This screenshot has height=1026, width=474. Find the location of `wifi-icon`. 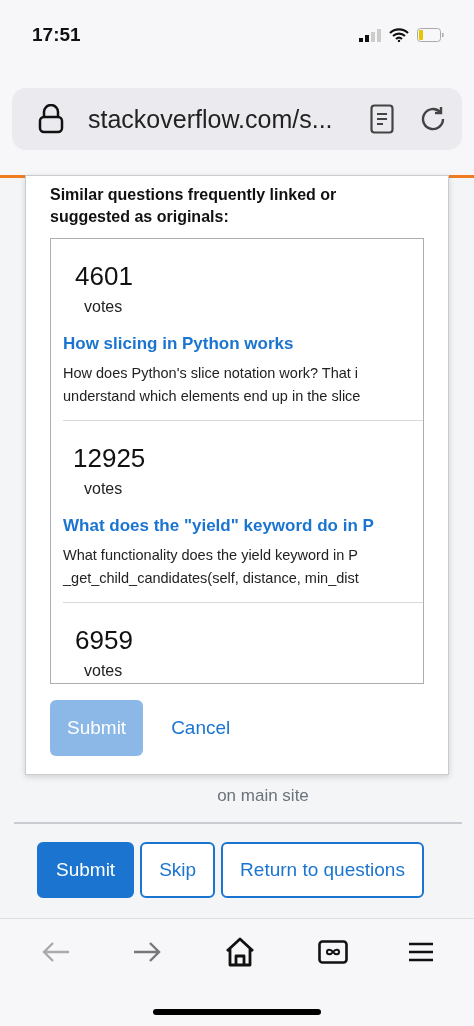

wifi-icon is located at coordinates (399, 35).